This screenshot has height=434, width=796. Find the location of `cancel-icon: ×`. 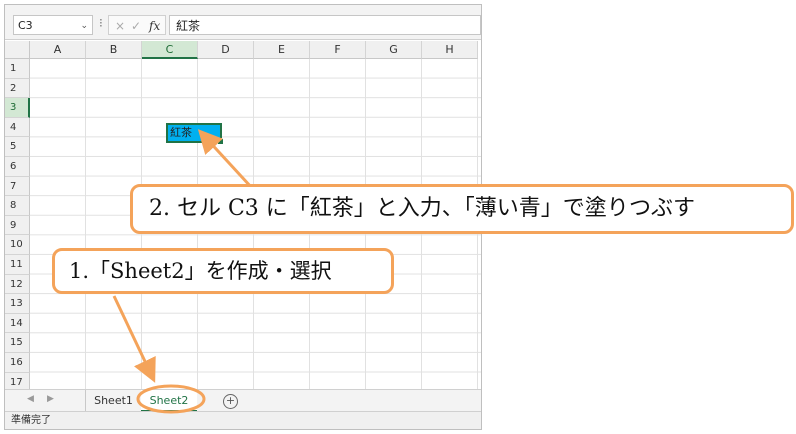

cancel-icon: × is located at coordinates (120, 26).